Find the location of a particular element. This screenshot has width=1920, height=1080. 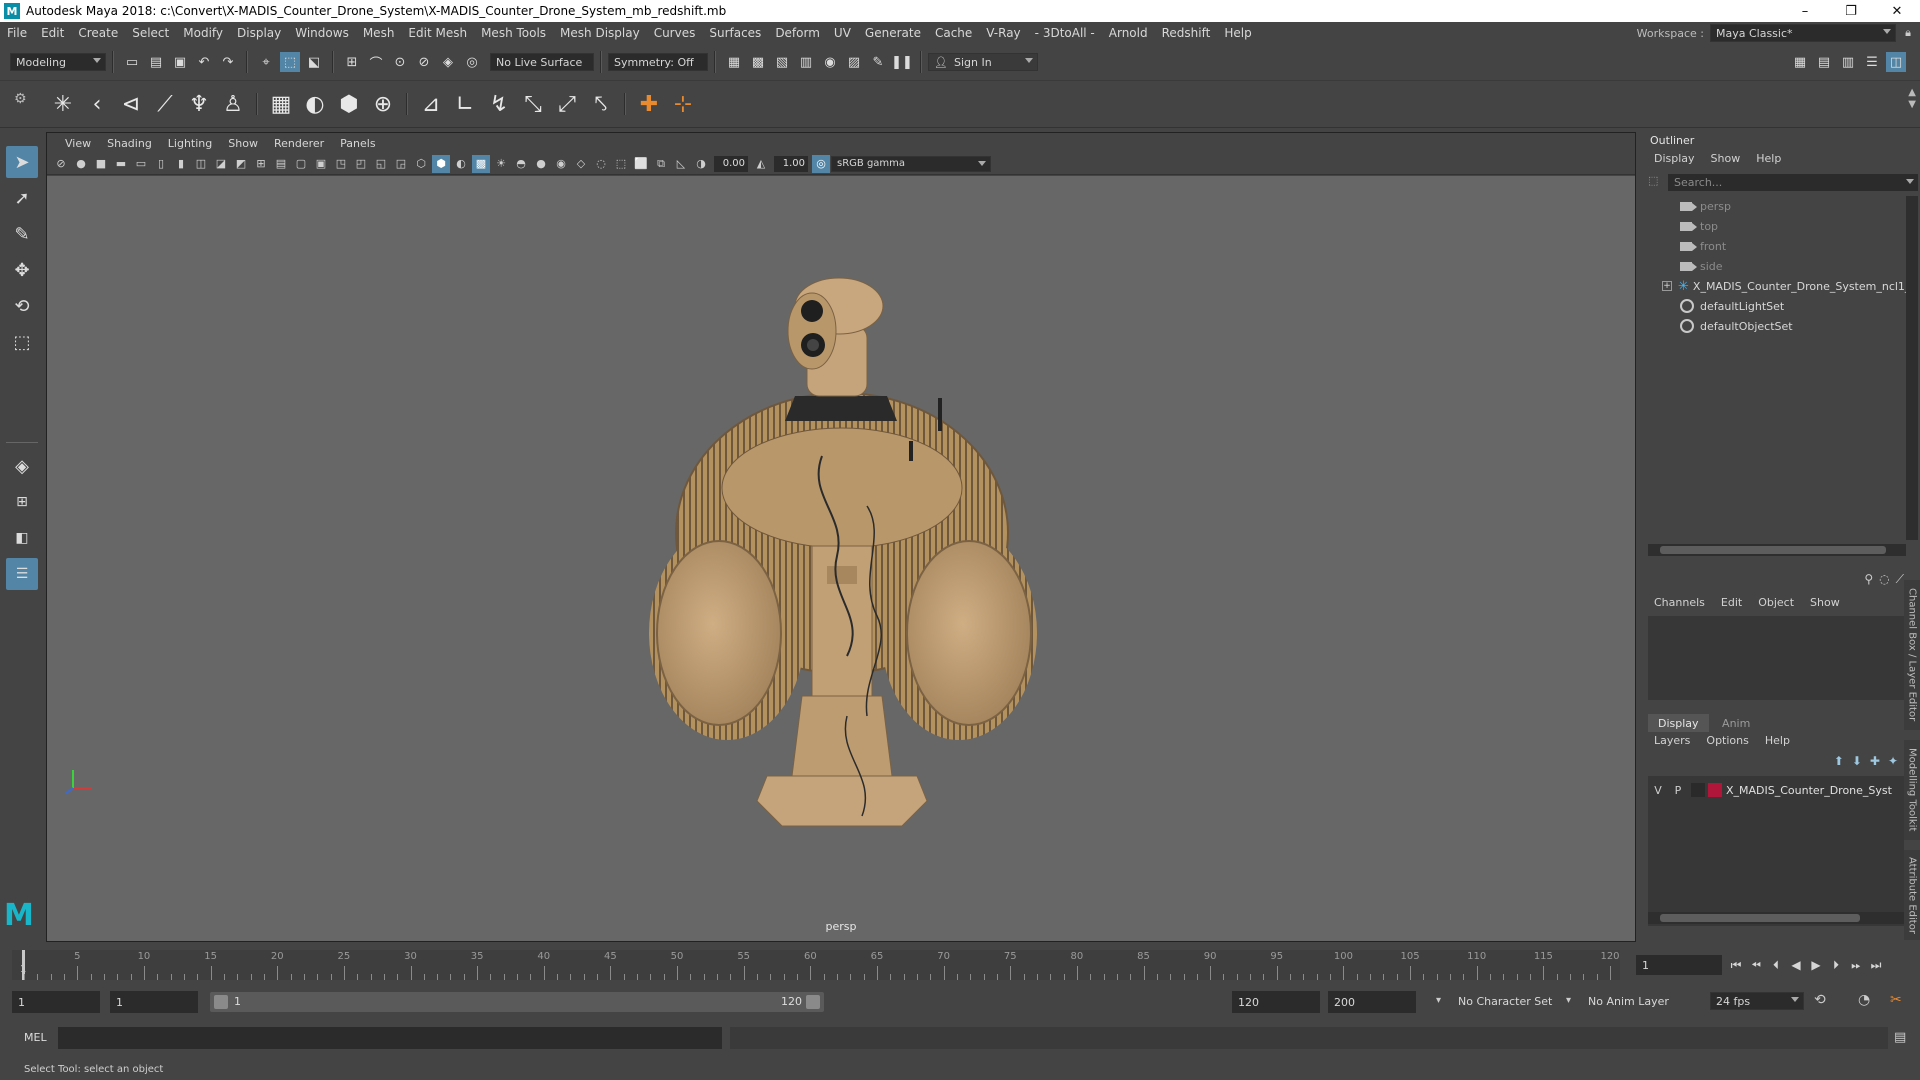

move-tool-icon: ✥ is located at coordinates (22, 270).